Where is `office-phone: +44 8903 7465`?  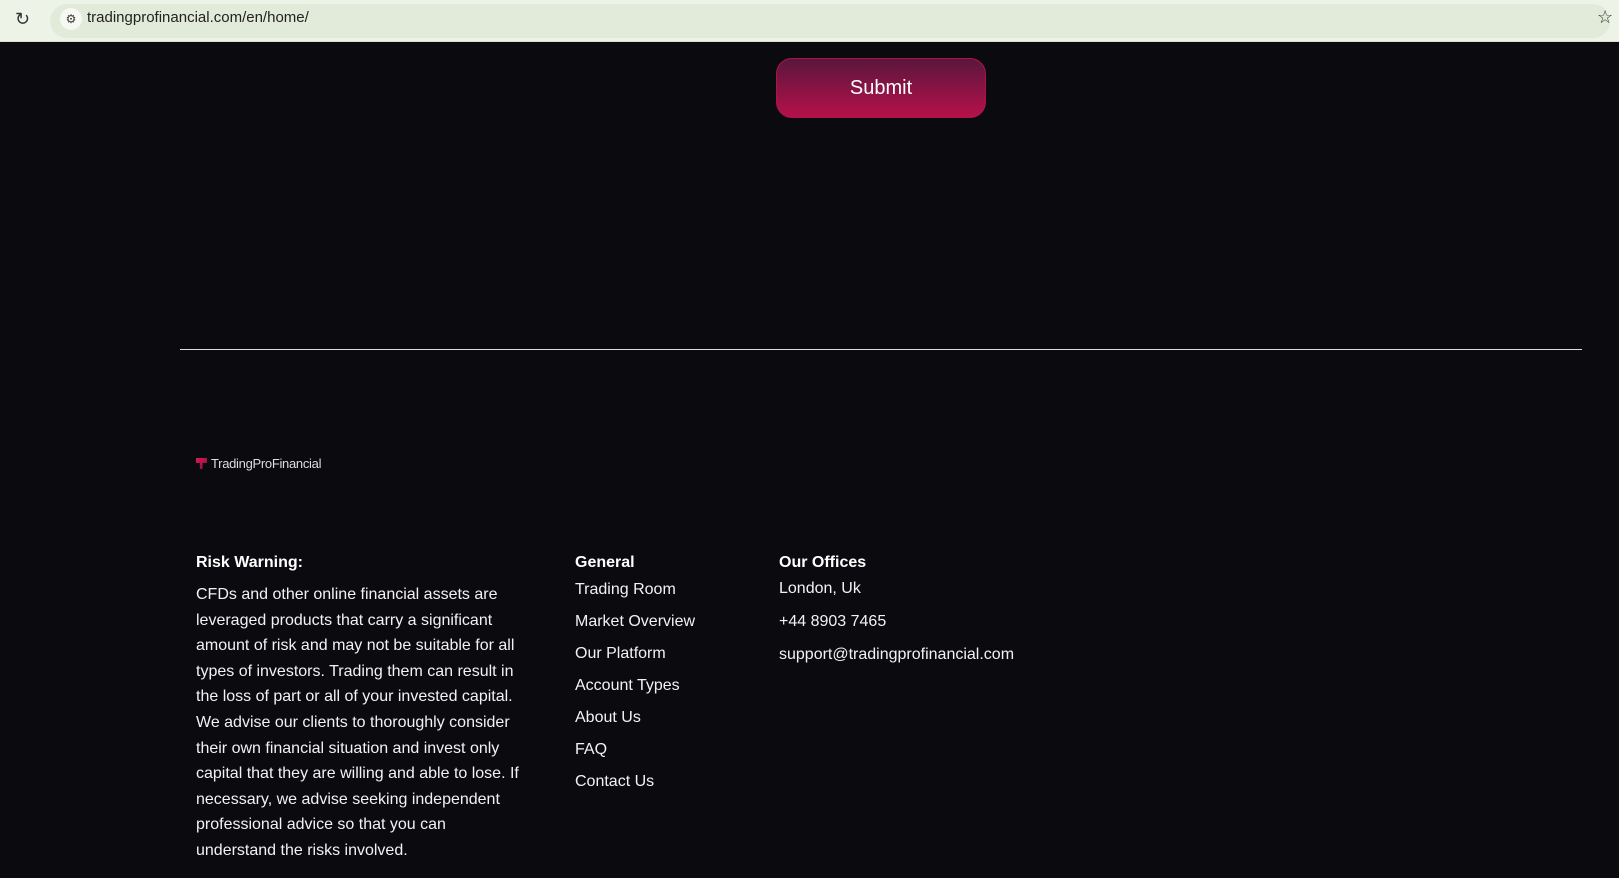 office-phone: +44 8903 7465 is located at coordinates (896, 621).